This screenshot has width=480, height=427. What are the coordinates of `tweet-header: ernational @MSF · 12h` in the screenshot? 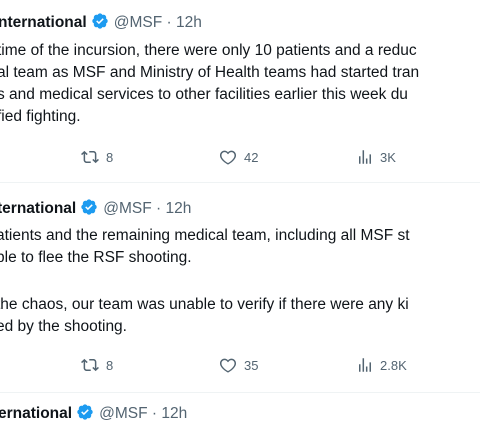 It's located at (93, 415).